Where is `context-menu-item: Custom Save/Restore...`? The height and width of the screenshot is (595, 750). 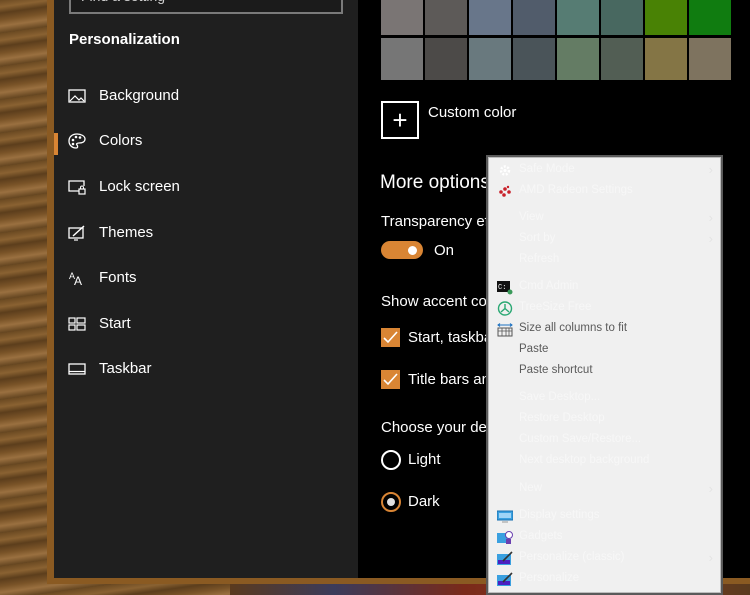 context-menu-item: Custom Save/Restore... is located at coordinates (604, 440).